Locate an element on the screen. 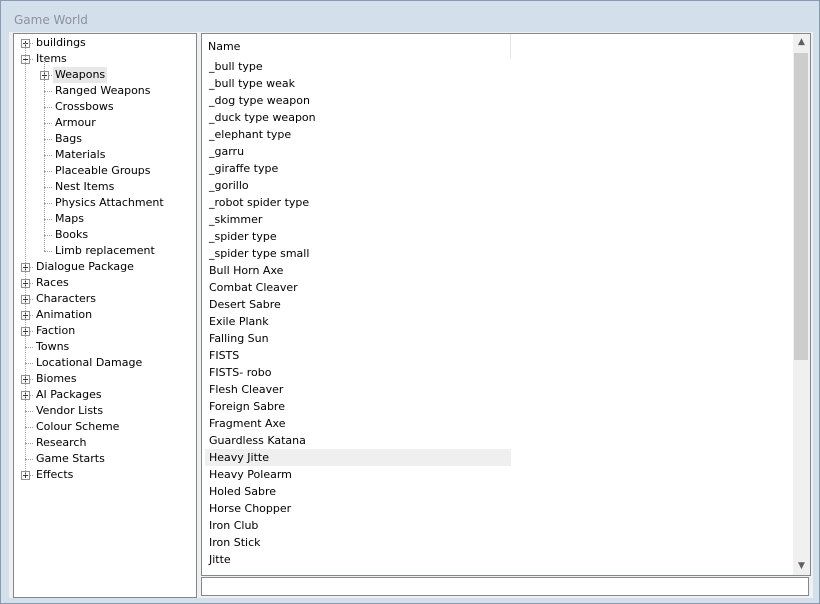  list-item: _gorillo is located at coordinates (358, 185).